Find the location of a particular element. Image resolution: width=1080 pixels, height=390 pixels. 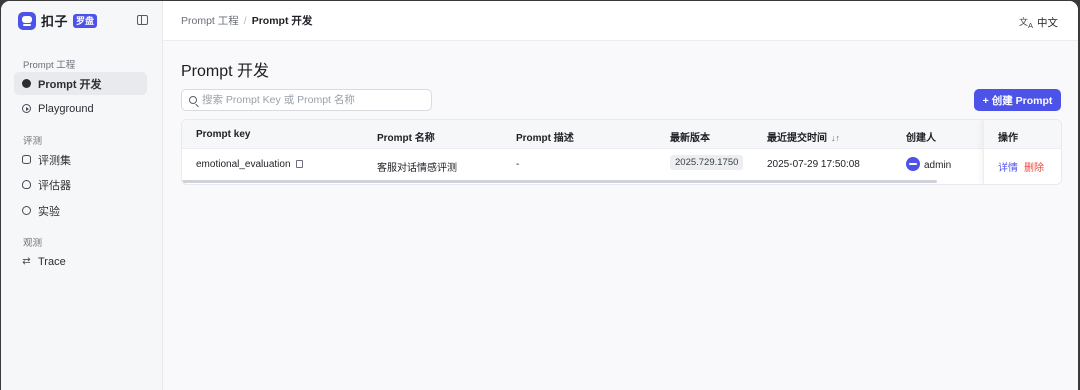

sidebar-item-label: Trace is located at coordinates (52, 261).